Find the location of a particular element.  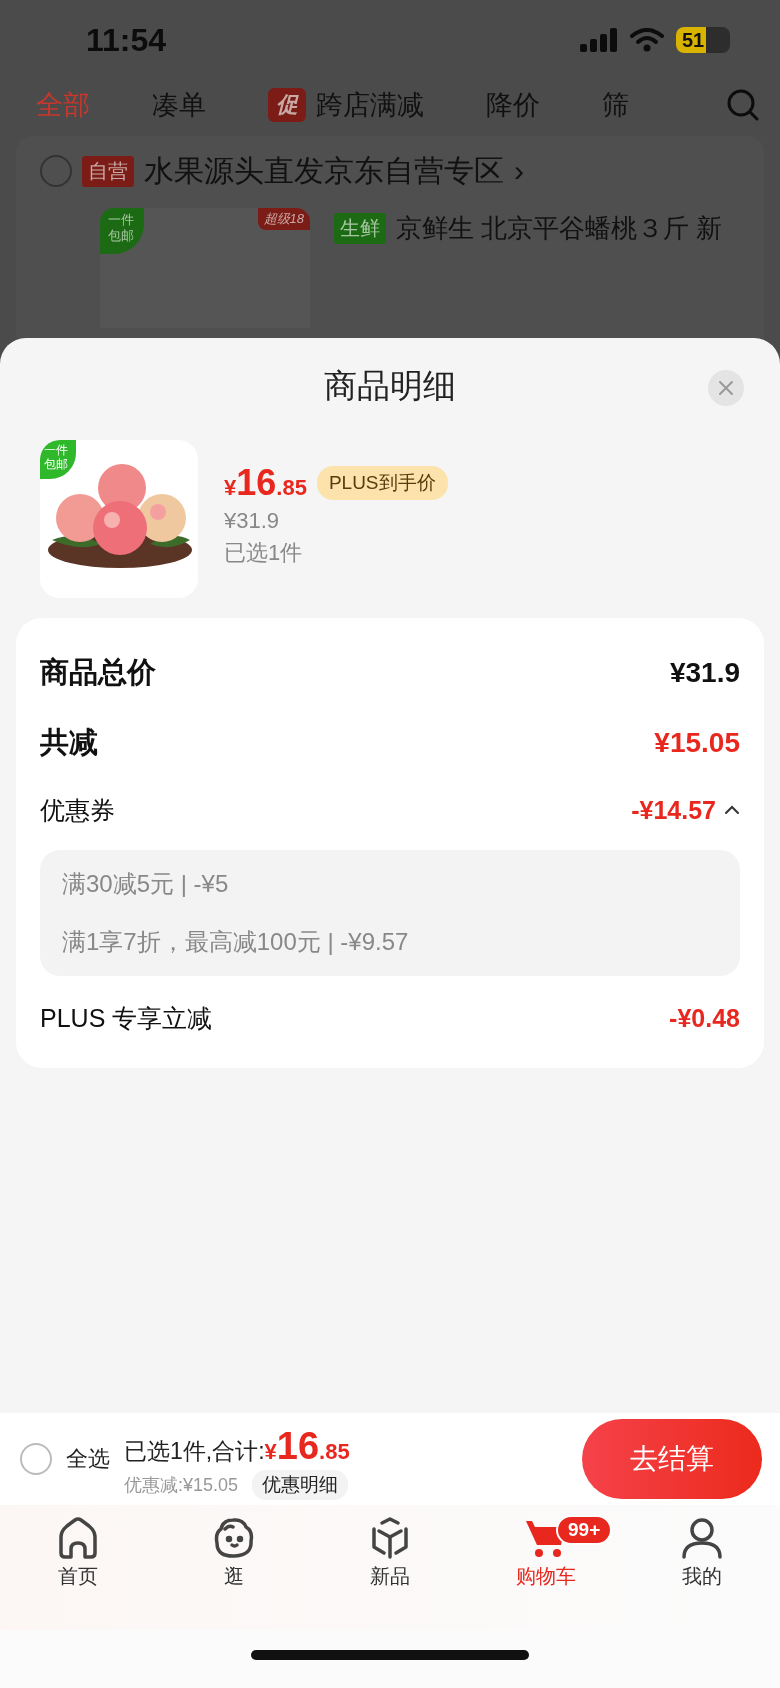

select-all-checkbox is located at coordinates (36, 1459).